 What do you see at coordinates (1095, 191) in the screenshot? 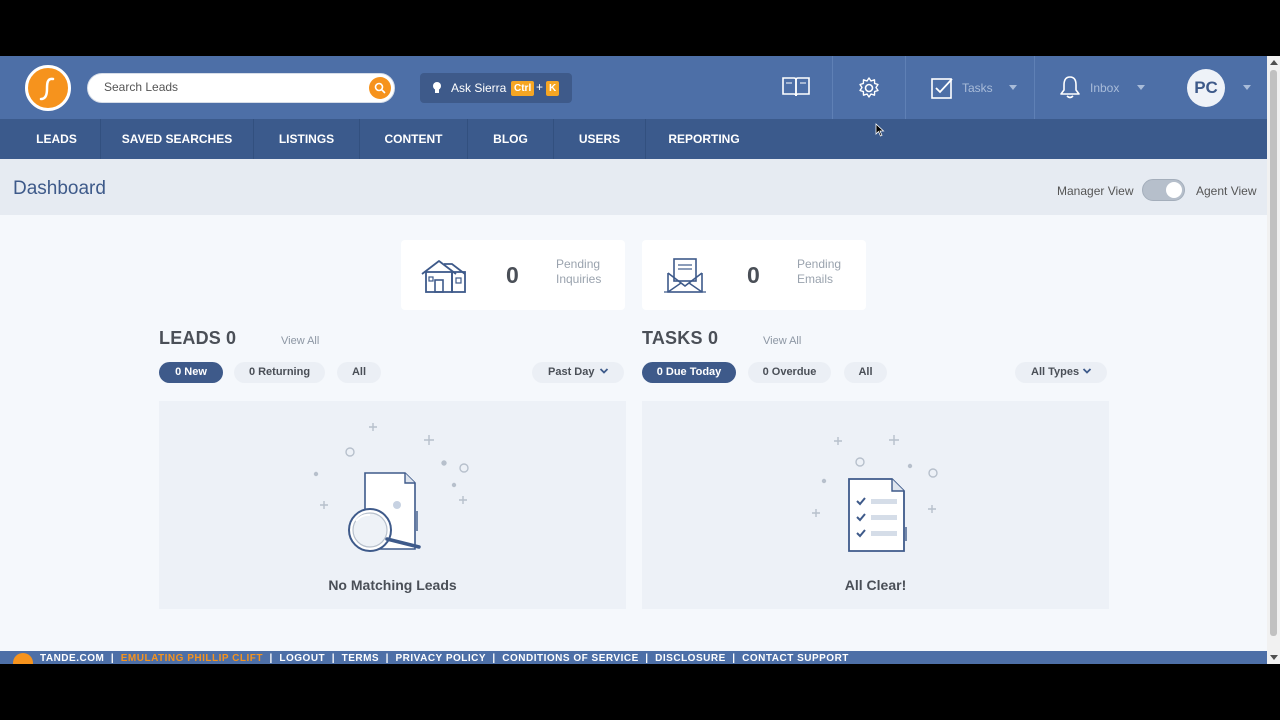
I see `manager-view-label: Manager View` at bounding box center [1095, 191].